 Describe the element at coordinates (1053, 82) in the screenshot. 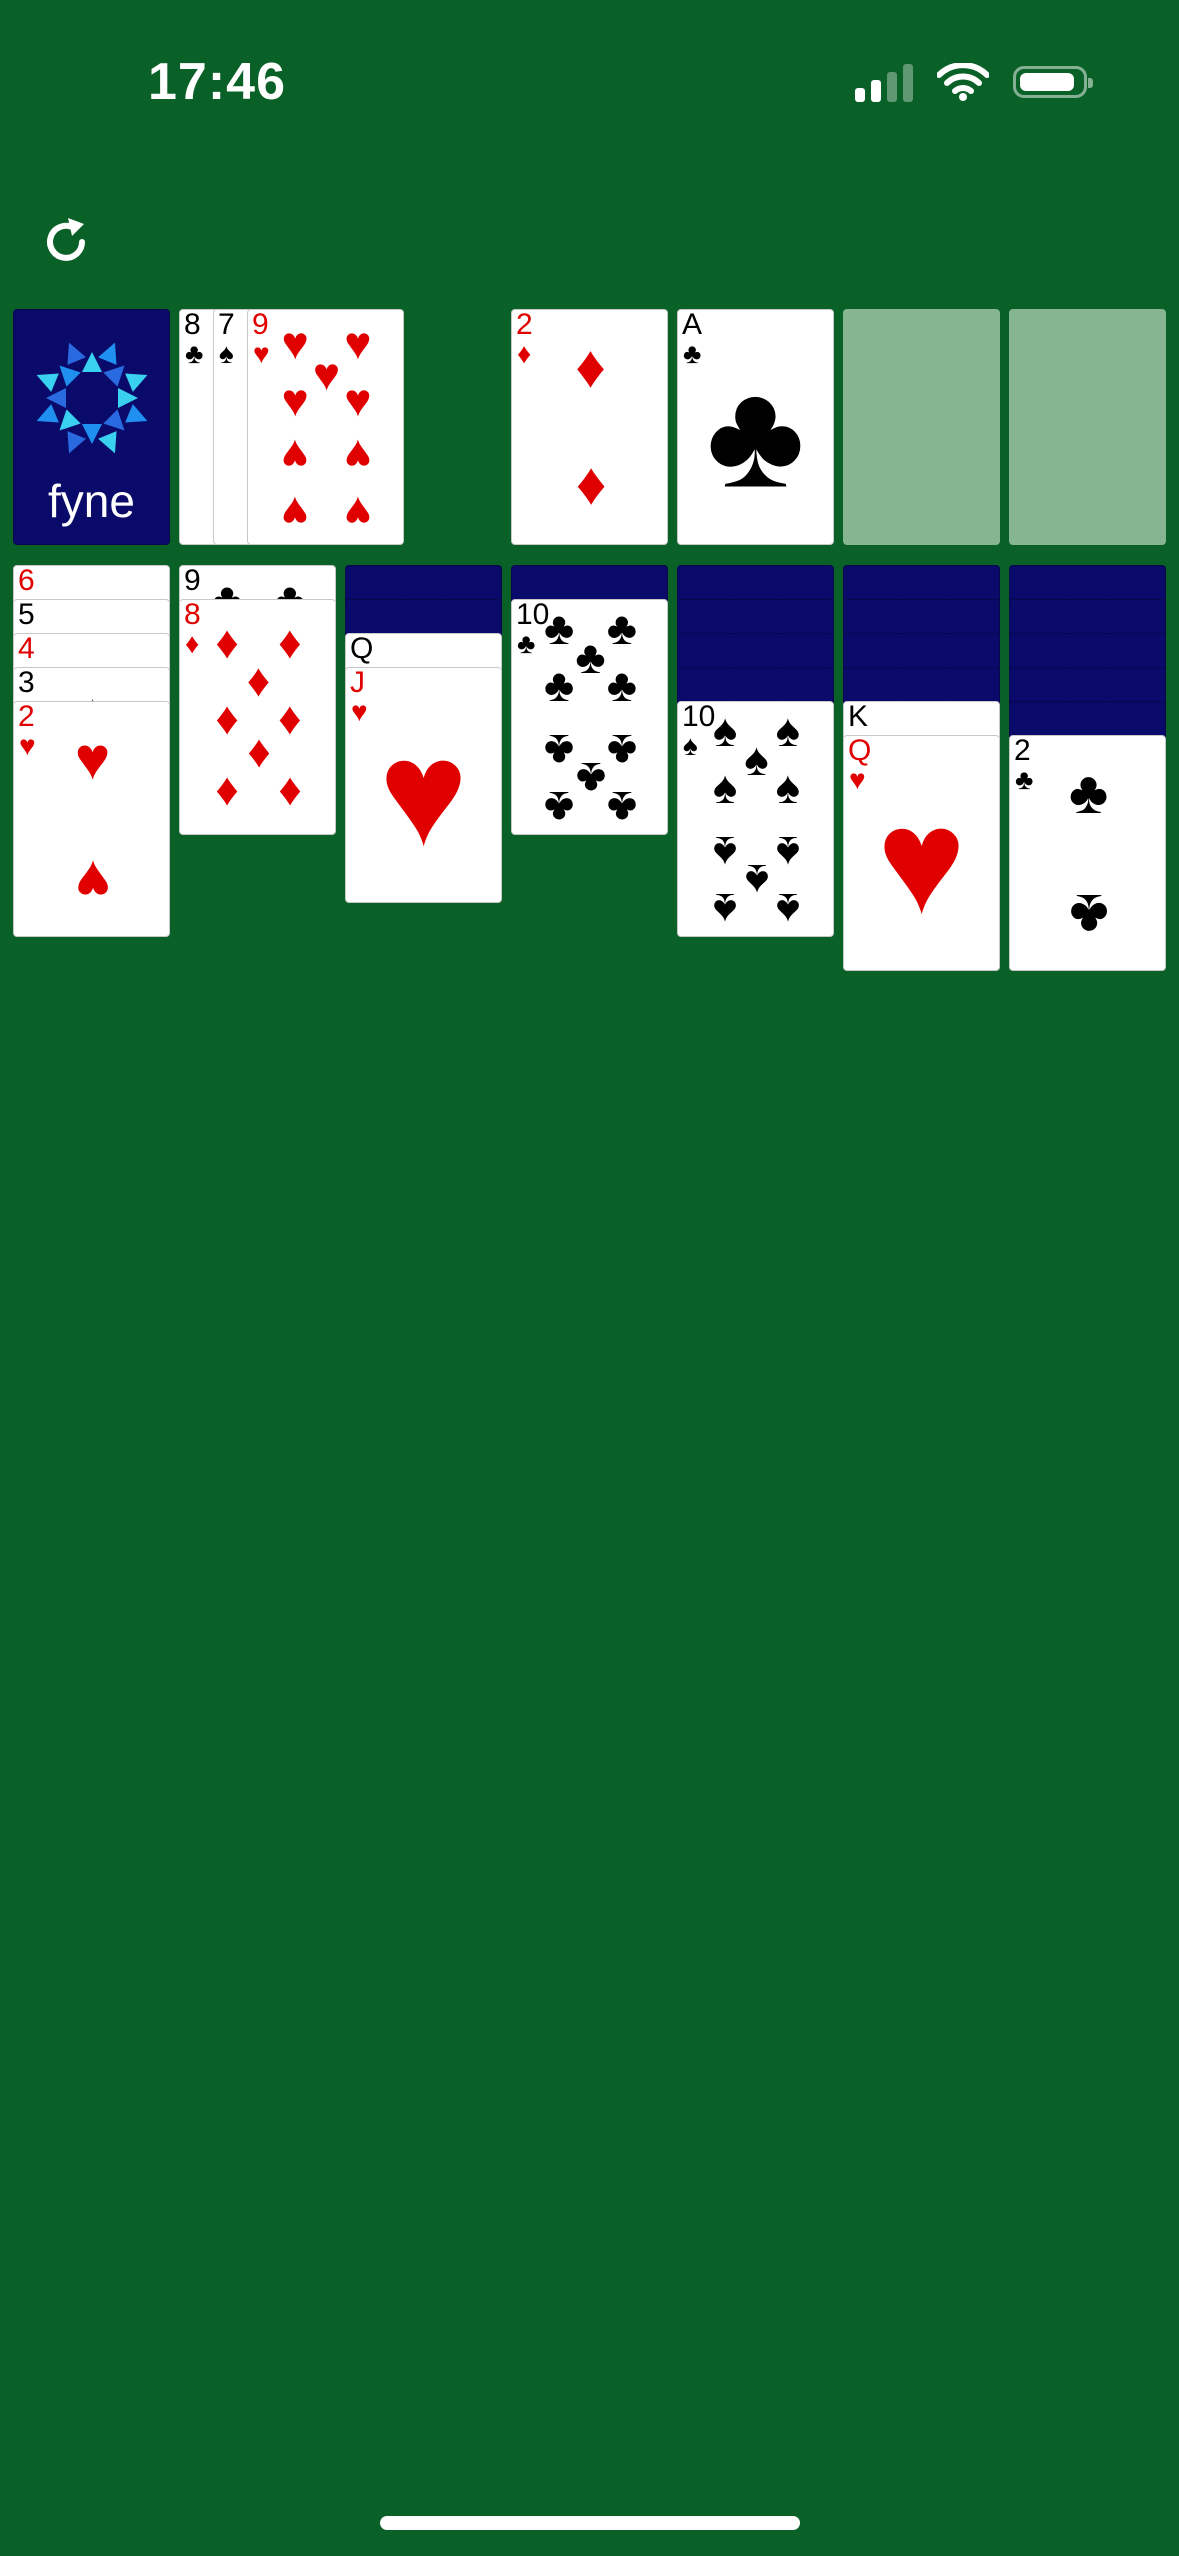

I see `battery-icon` at that location.